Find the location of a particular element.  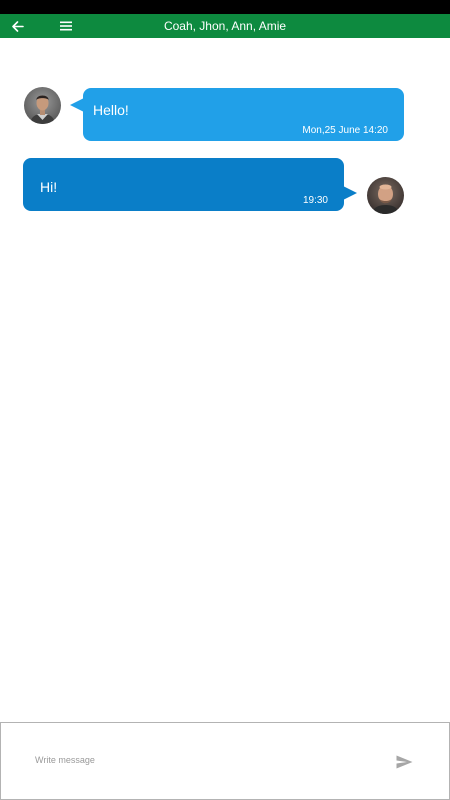

message-composer is located at coordinates (225, 761).